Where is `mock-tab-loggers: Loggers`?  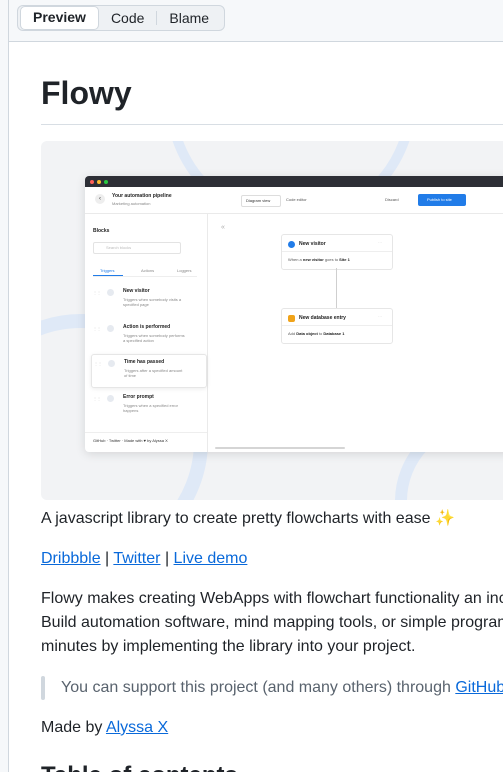 mock-tab-loggers: Loggers is located at coordinates (184, 270).